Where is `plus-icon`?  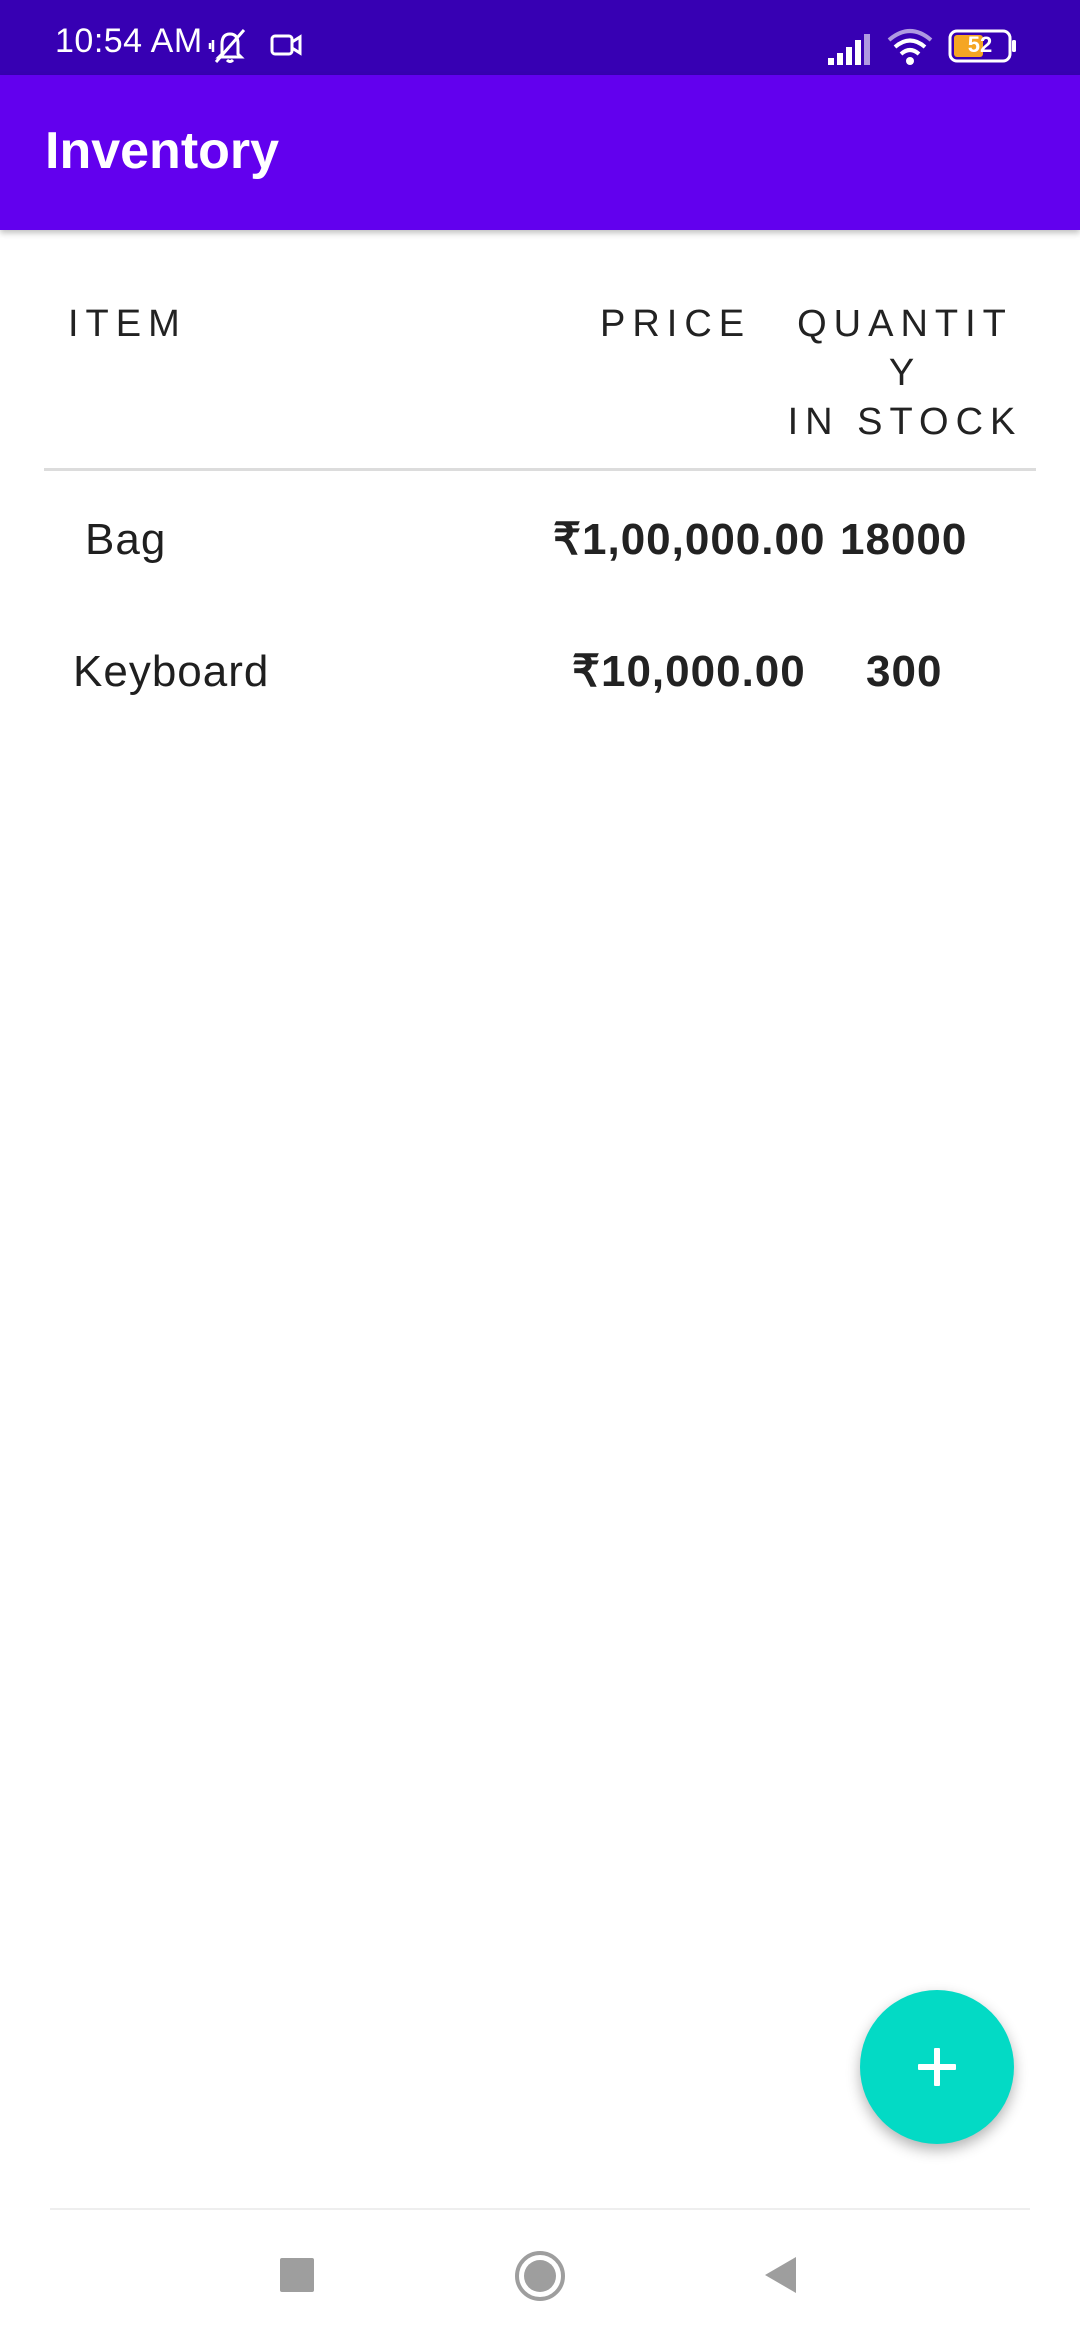
plus-icon is located at coordinates (937, 2067).